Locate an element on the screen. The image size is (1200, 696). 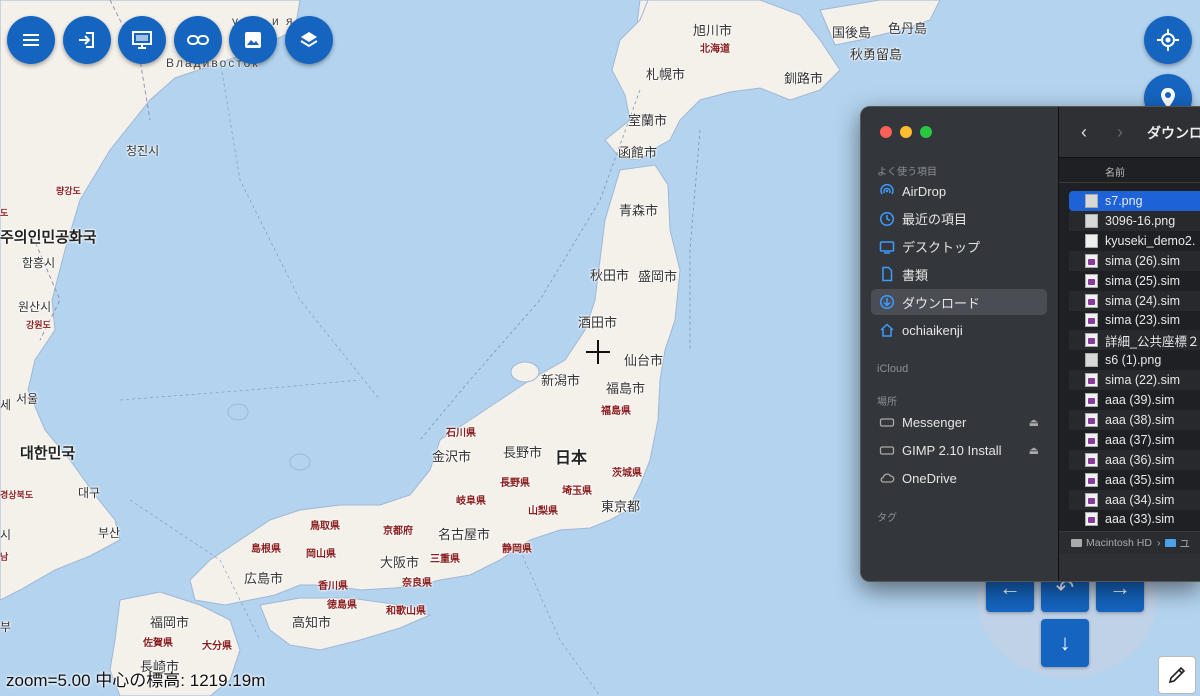
sidebar-item-download: ダウンロード is located at coordinates (959, 302).